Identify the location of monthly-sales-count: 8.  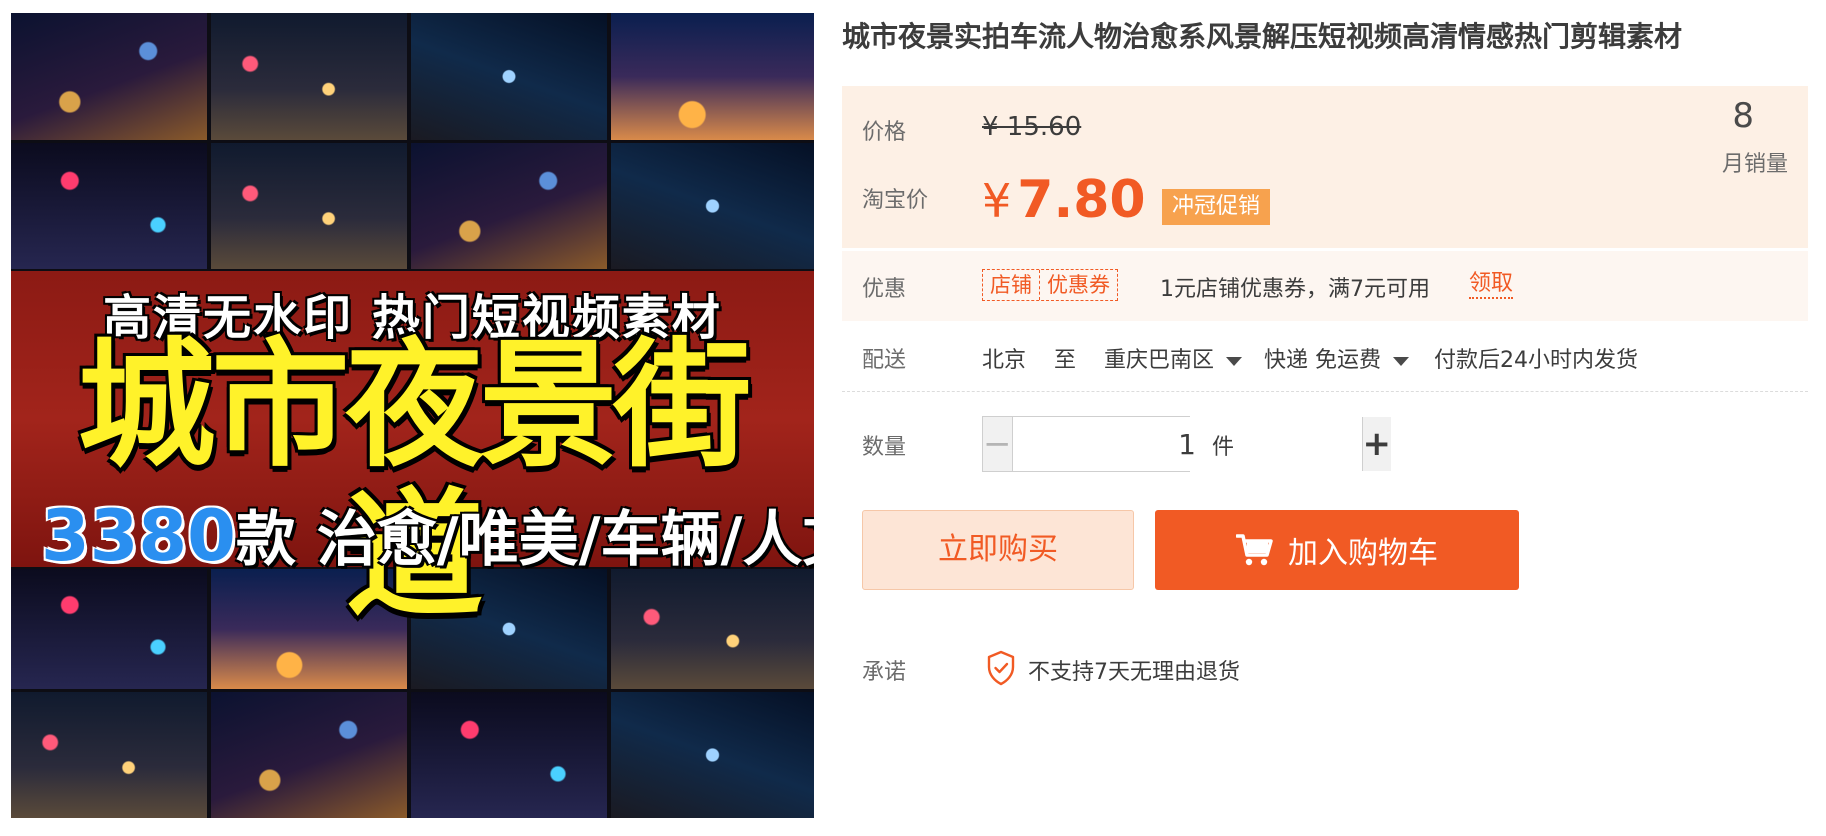
(1743, 116).